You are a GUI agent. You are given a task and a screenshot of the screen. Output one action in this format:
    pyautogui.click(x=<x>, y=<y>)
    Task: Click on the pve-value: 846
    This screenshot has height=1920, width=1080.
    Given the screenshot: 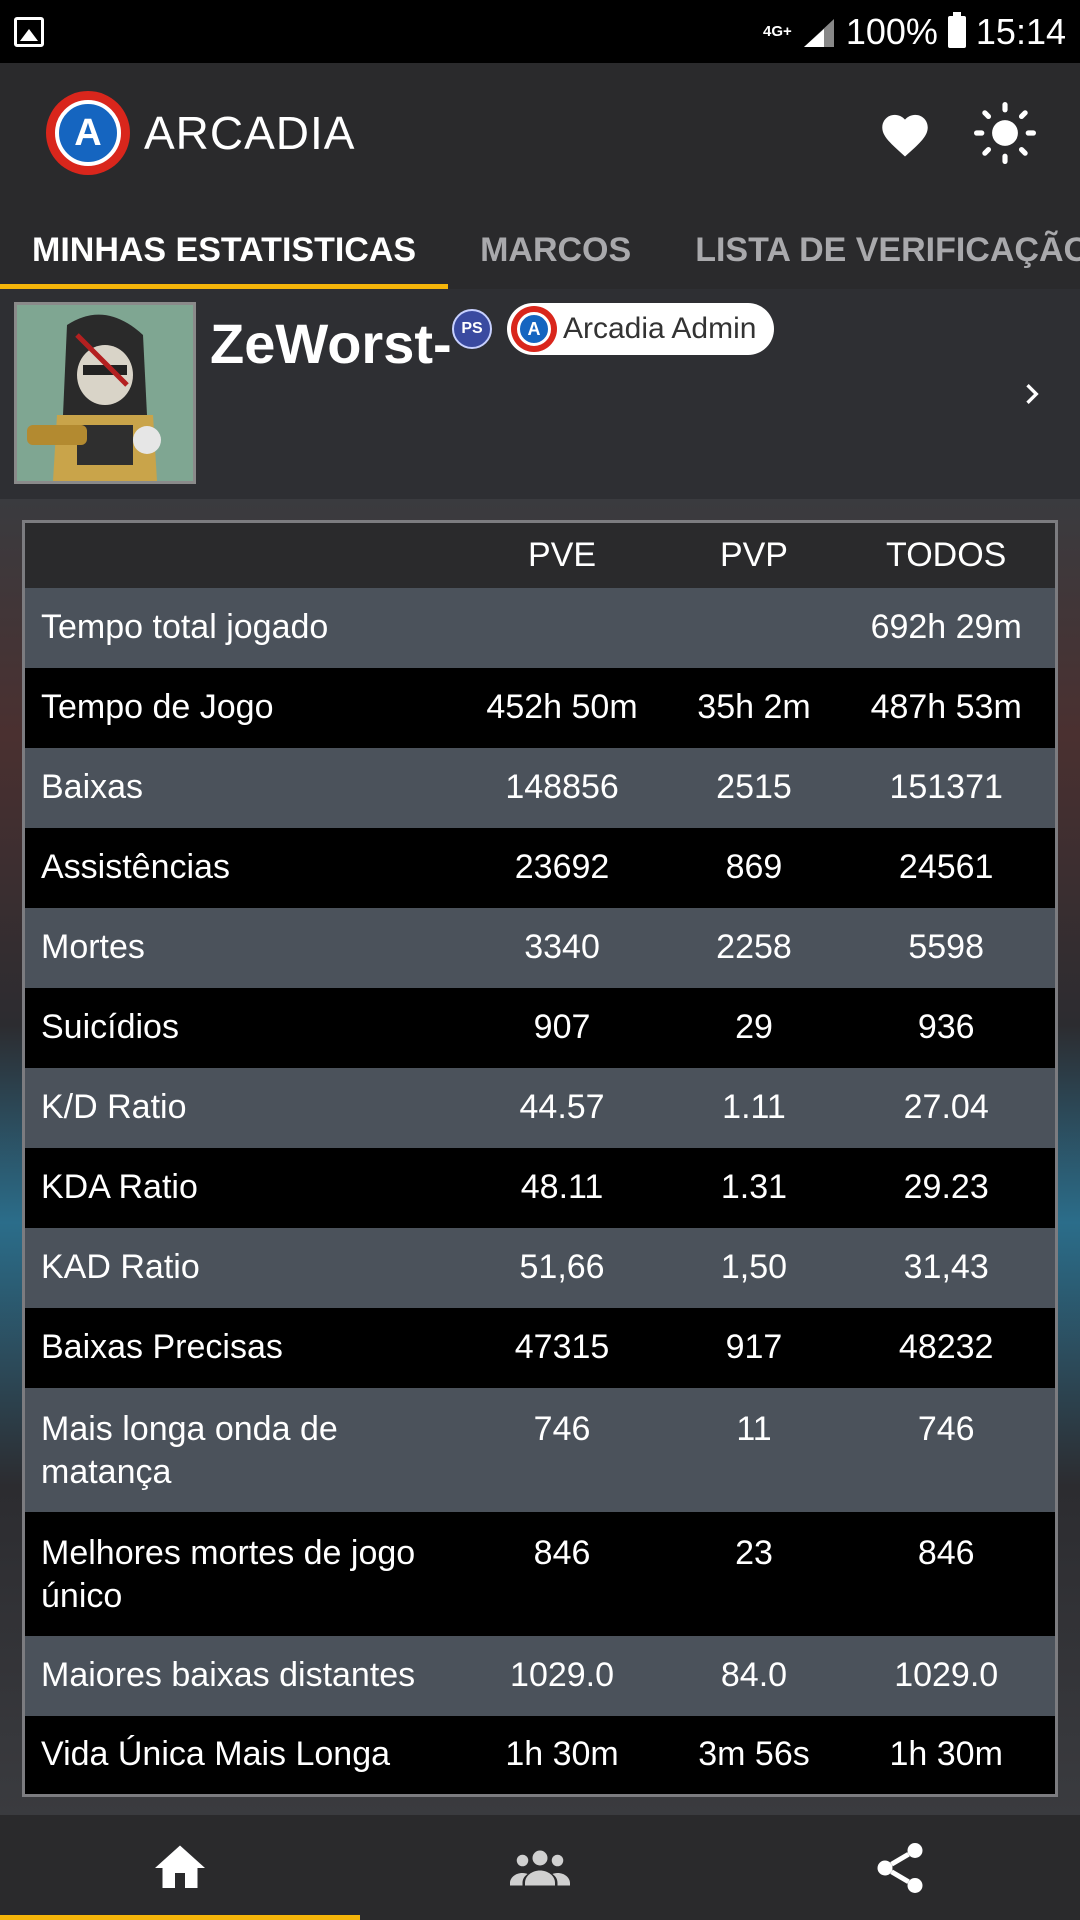 What is the action you would take?
    pyautogui.click(x=562, y=1573)
    